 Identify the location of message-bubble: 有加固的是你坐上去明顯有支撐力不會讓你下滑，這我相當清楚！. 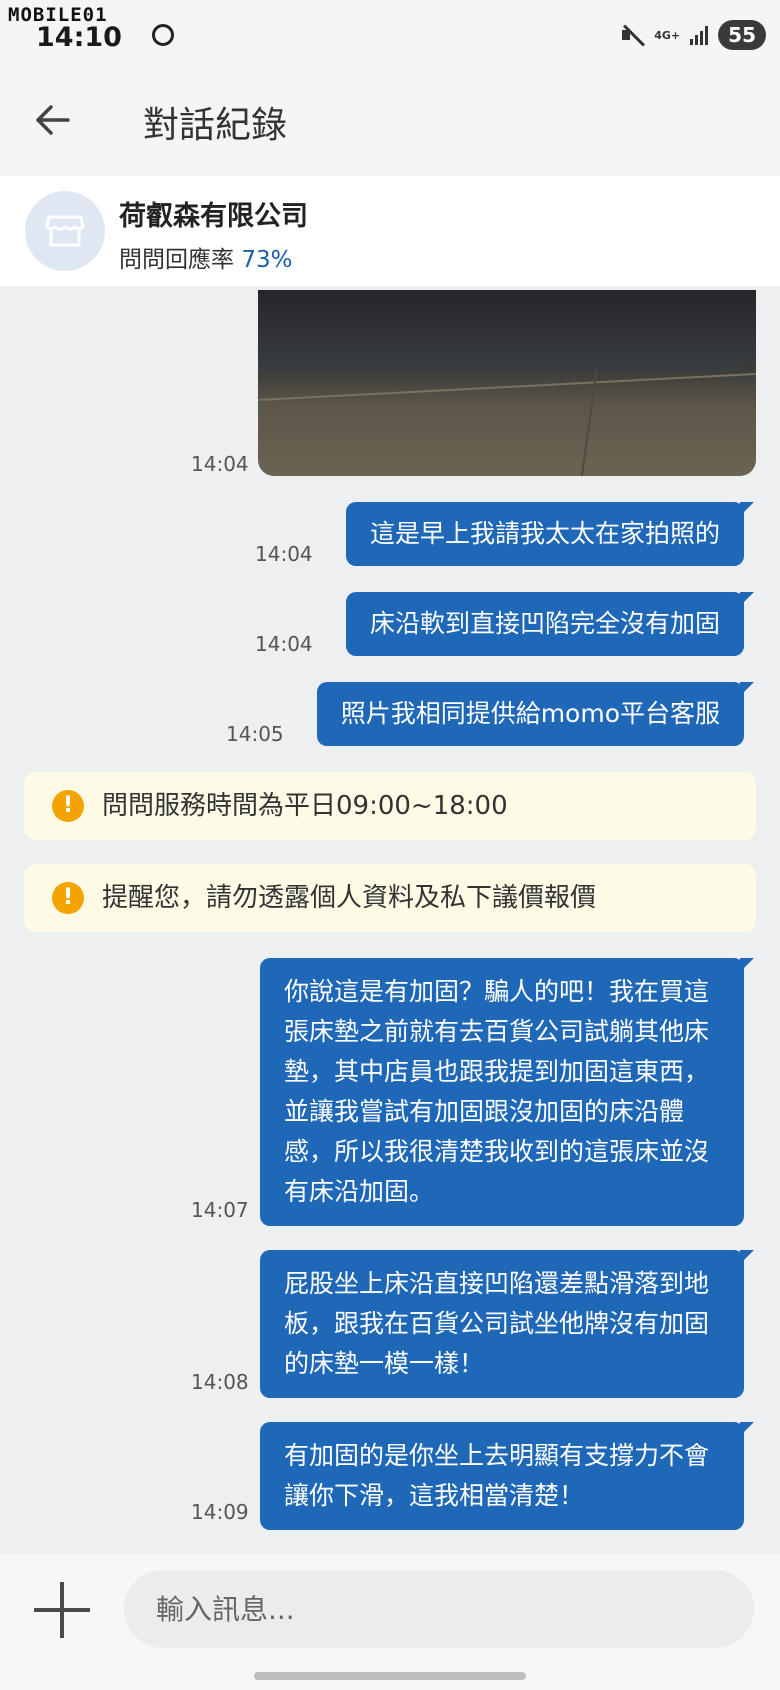
(507, 1476).